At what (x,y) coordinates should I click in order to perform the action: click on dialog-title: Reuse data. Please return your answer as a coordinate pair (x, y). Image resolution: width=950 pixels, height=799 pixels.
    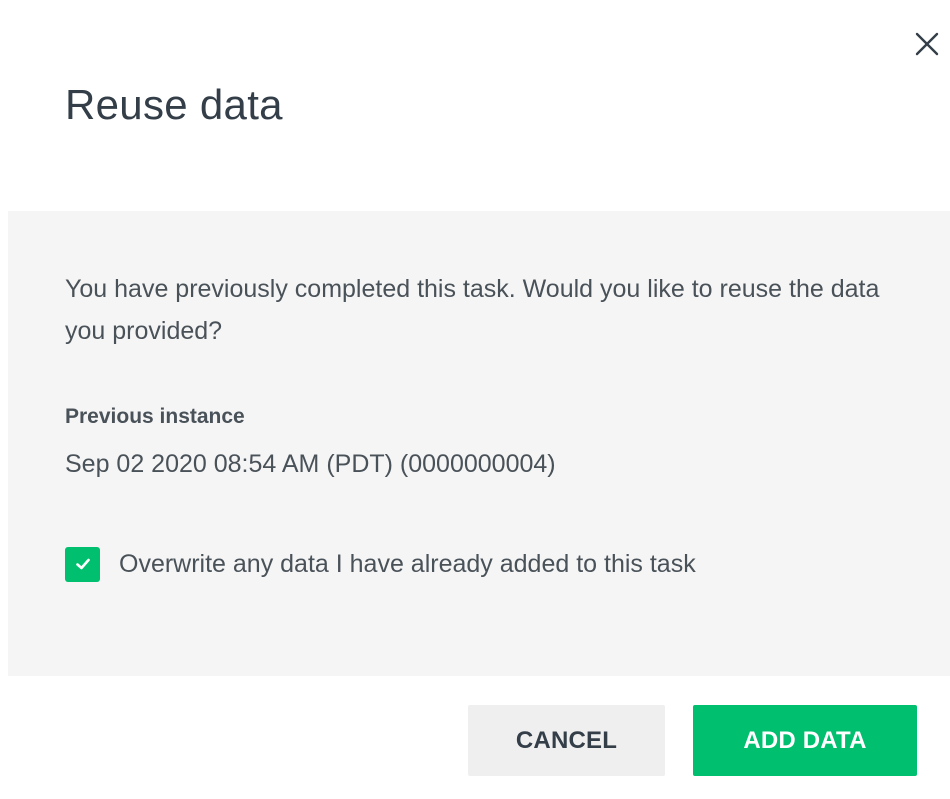
    Looking at the image, I should click on (174, 104).